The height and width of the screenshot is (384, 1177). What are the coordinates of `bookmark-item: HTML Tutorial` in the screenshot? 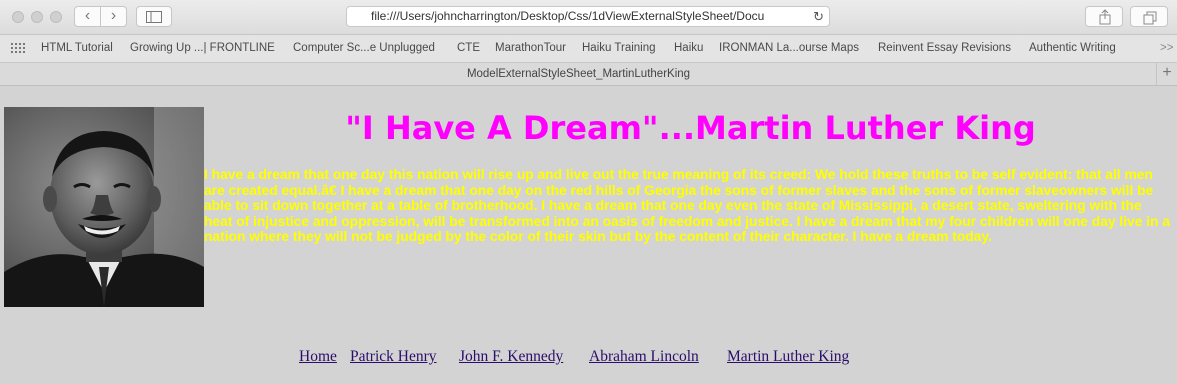 It's located at (77, 48).